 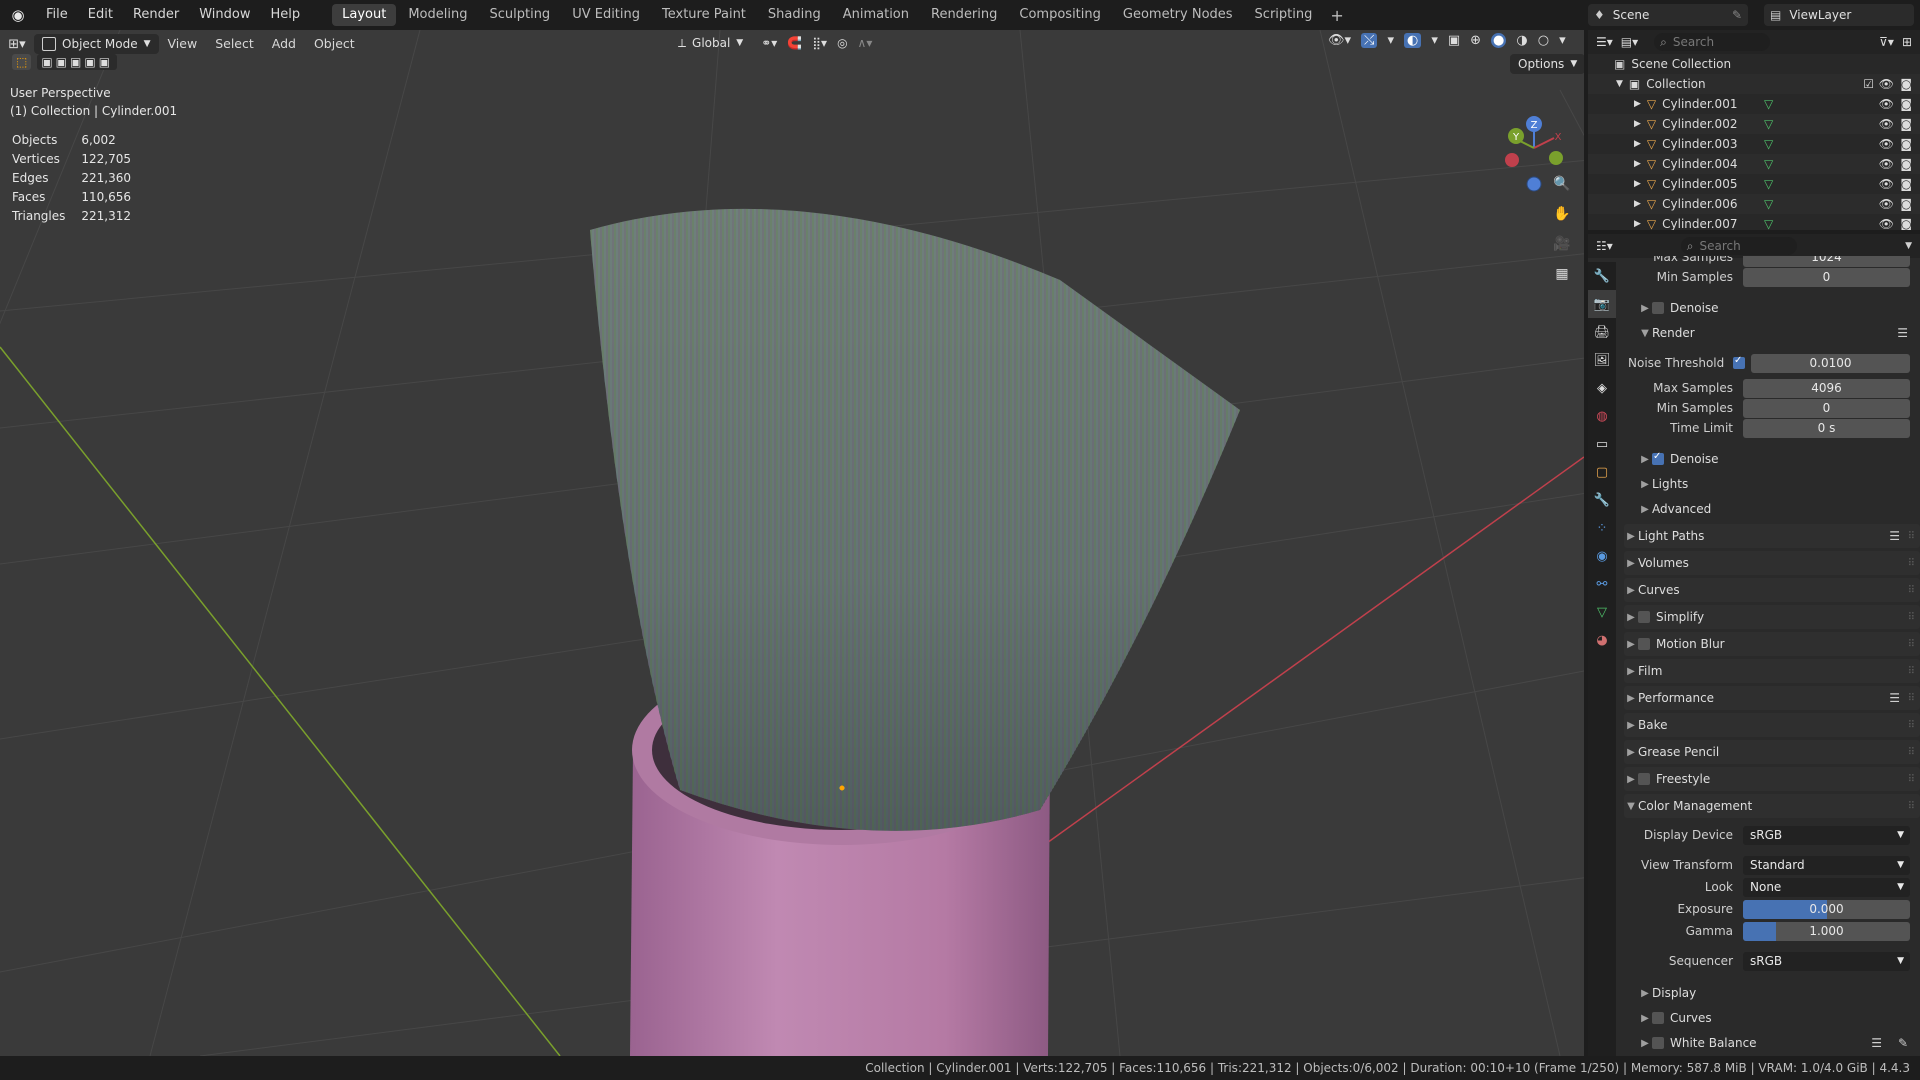 What do you see at coordinates (1754, 104) in the screenshot?
I see `list-item: ▶ ▽ Cylinder.001 ▽ 👁 ◙` at bounding box center [1754, 104].